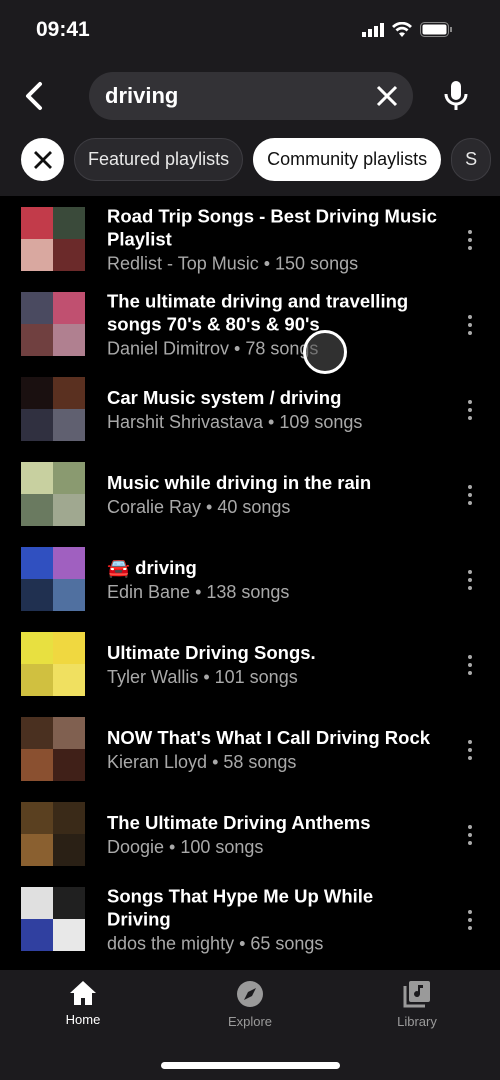  I want to click on playlist-title: 🚘 driving, so click(152, 567).